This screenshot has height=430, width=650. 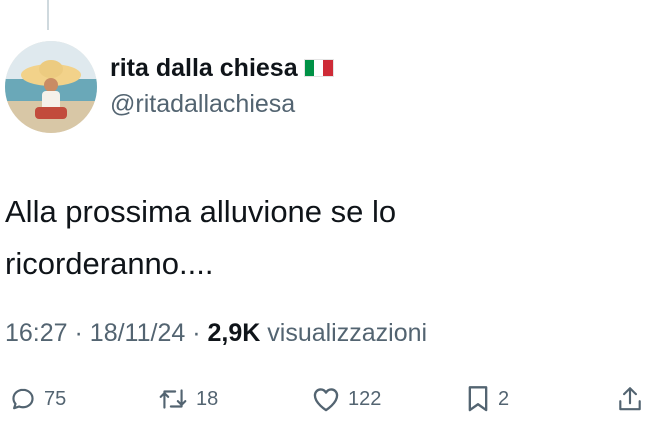 I want to click on bookmark-icon, so click(x=478, y=399).